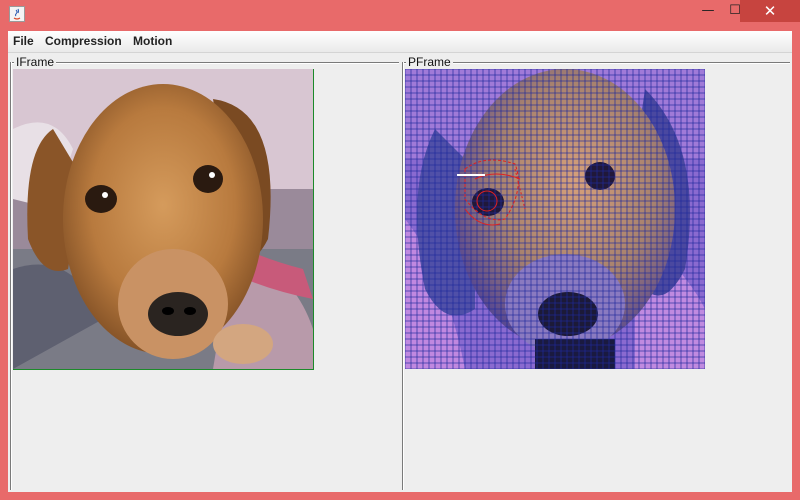 This screenshot has height=500, width=800. What do you see at coordinates (152, 41) in the screenshot?
I see `menu-motion: Motion` at bounding box center [152, 41].